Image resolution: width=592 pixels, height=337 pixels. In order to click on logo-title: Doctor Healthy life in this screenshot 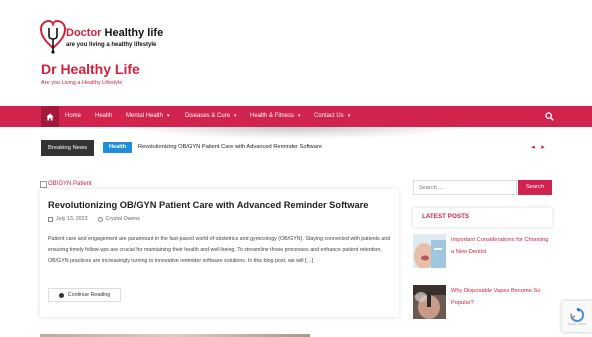, I will do `click(114, 33)`.